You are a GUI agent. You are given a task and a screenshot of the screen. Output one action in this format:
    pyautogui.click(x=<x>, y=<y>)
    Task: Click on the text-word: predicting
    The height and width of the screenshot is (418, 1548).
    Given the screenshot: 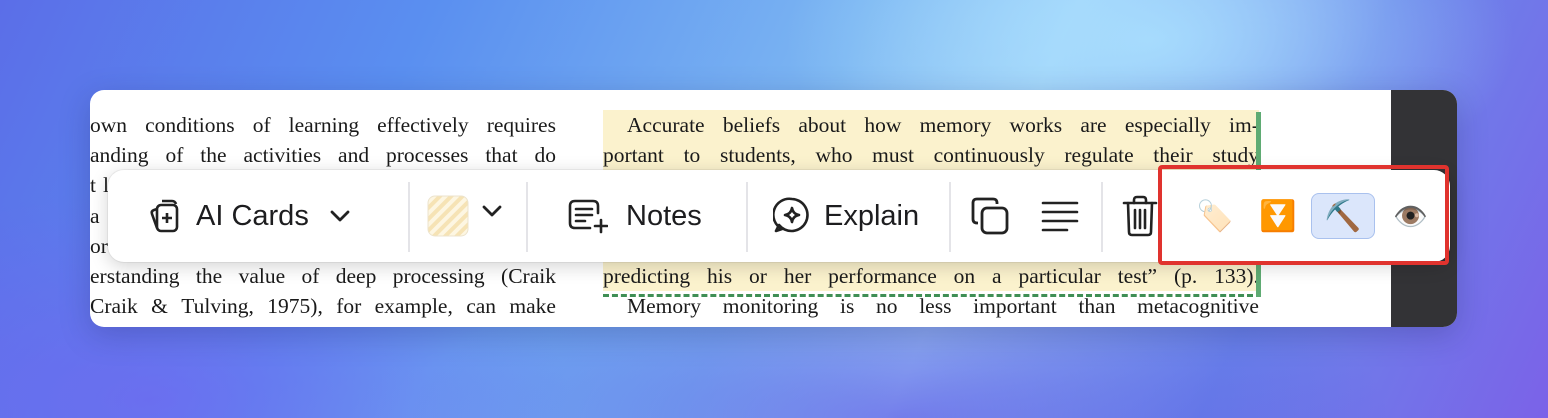 What is the action you would take?
    pyautogui.click(x=647, y=275)
    